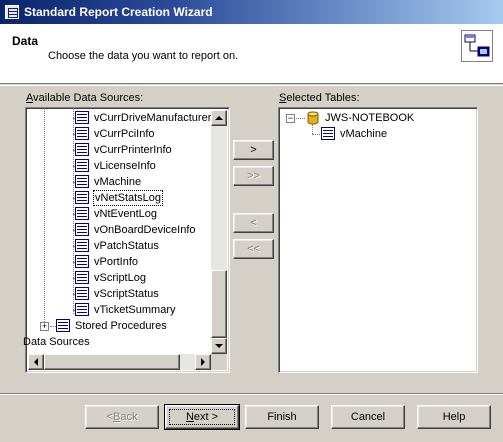 The height and width of the screenshot is (442, 503). Describe the element at coordinates (454, 417) in the screenshot. I see `help-button: Help` at that location.